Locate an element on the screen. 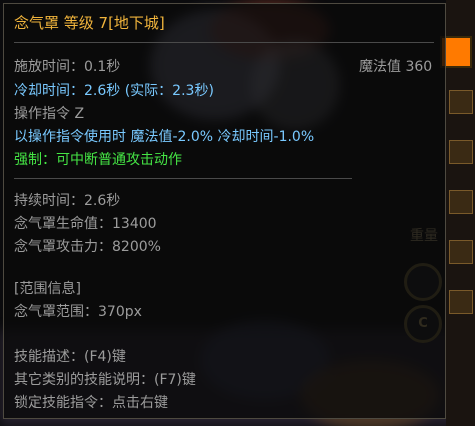 This screenshot has width=475, height=426. lock-key: 锁定技能指令：点击右键 is located at coordinates (91, 403).